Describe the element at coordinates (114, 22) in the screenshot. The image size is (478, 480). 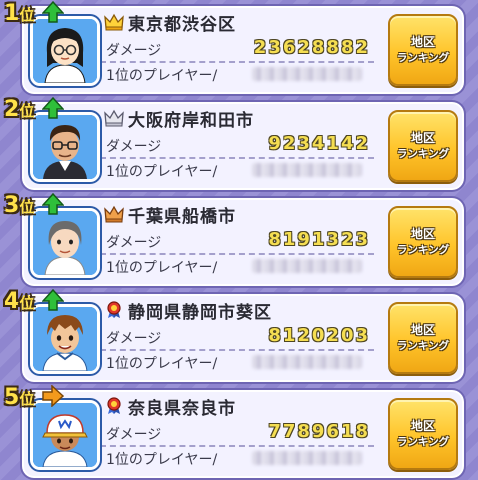
I see `crown-gold-icon` at that location.